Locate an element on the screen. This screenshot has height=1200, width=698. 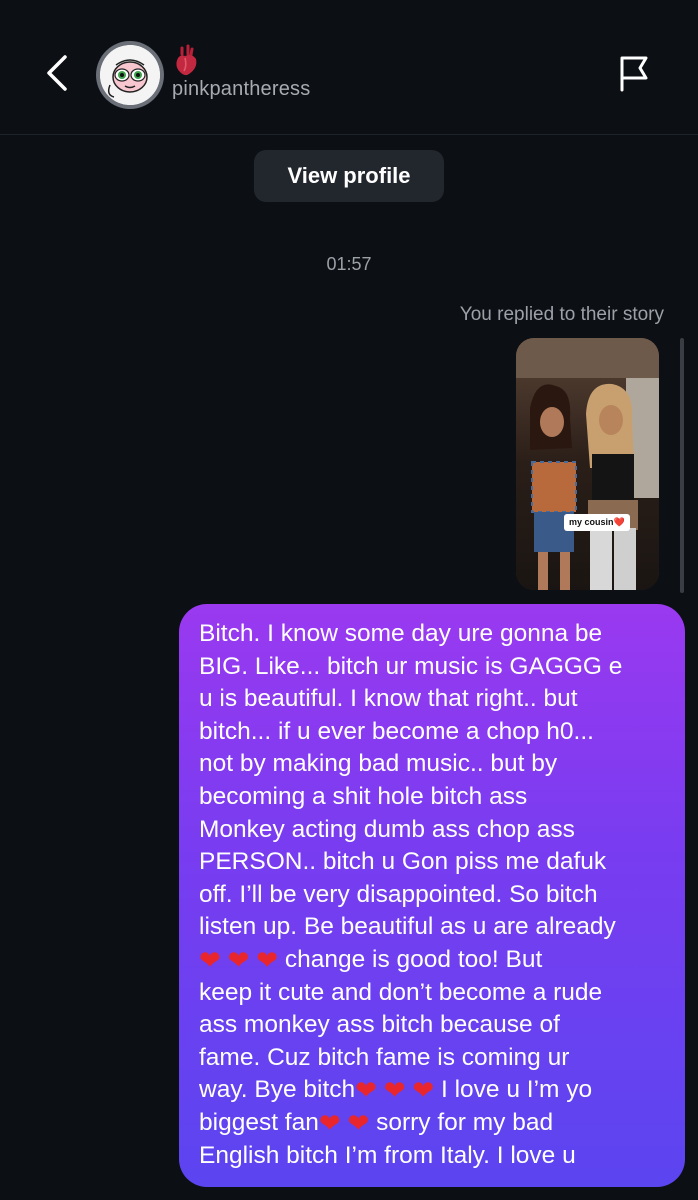
report-button is located at coordinates (636, 74).